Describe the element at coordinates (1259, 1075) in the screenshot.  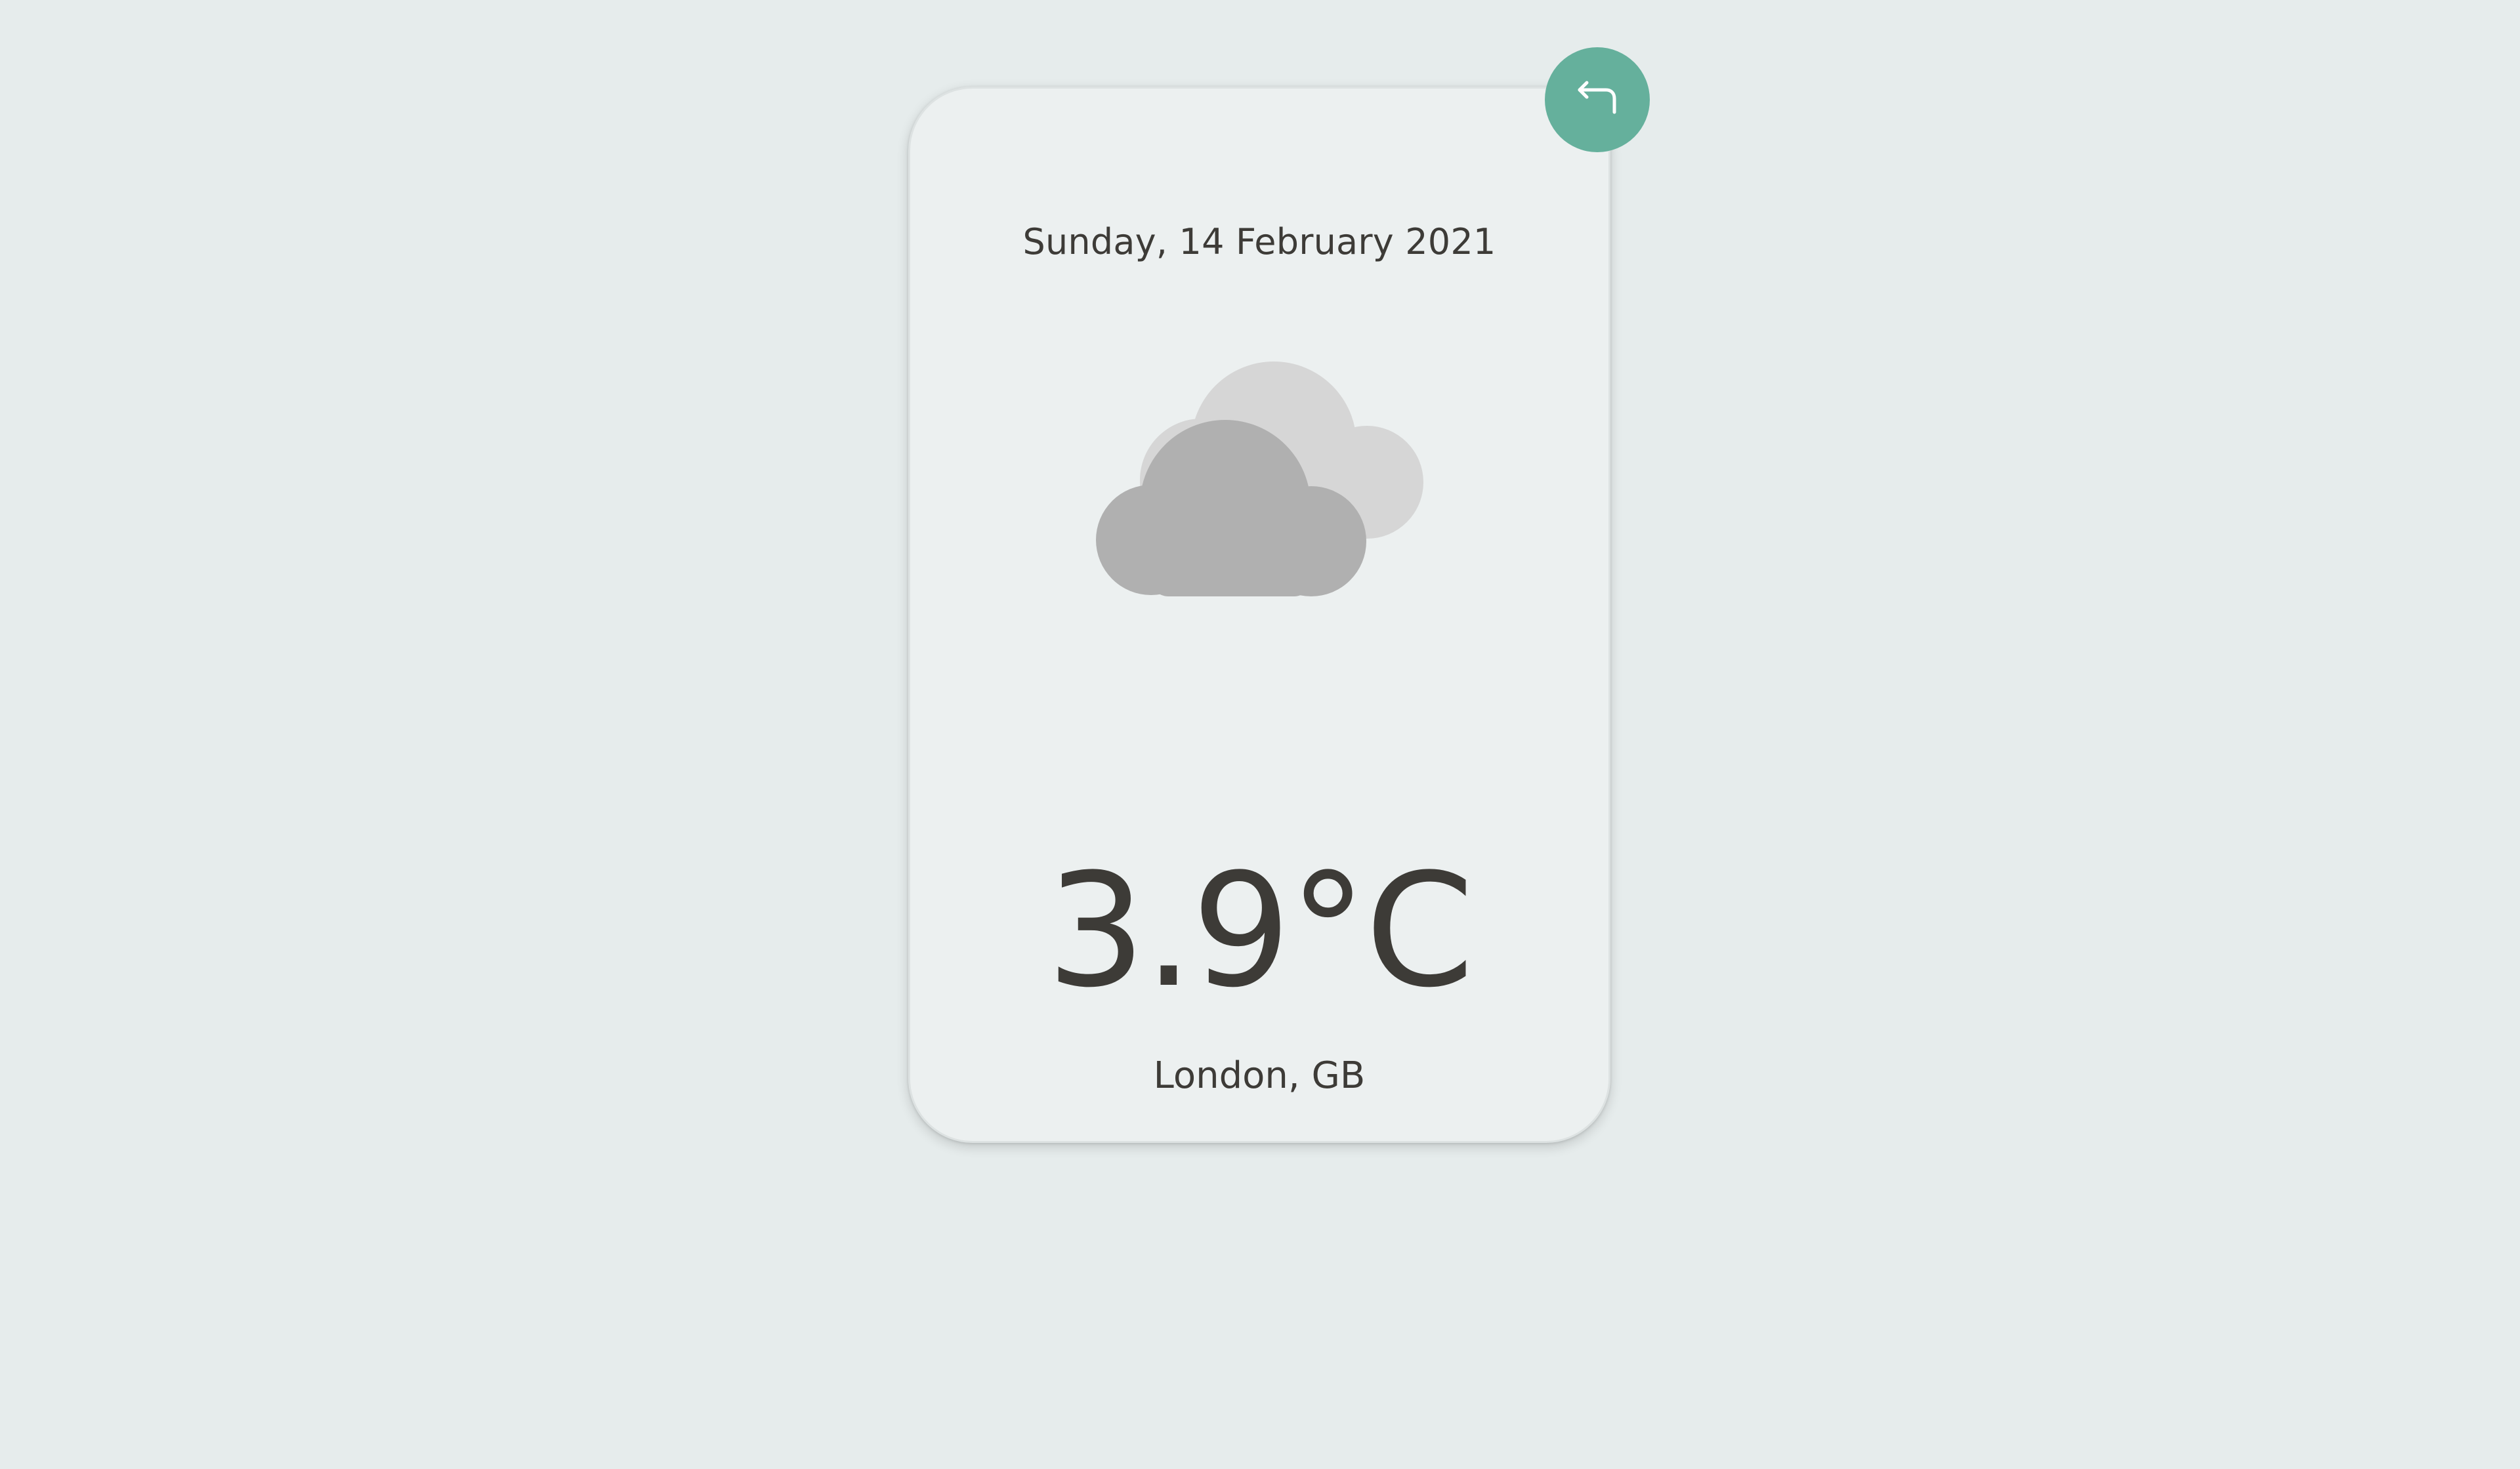
I see `location-label: London, GB` at that location.